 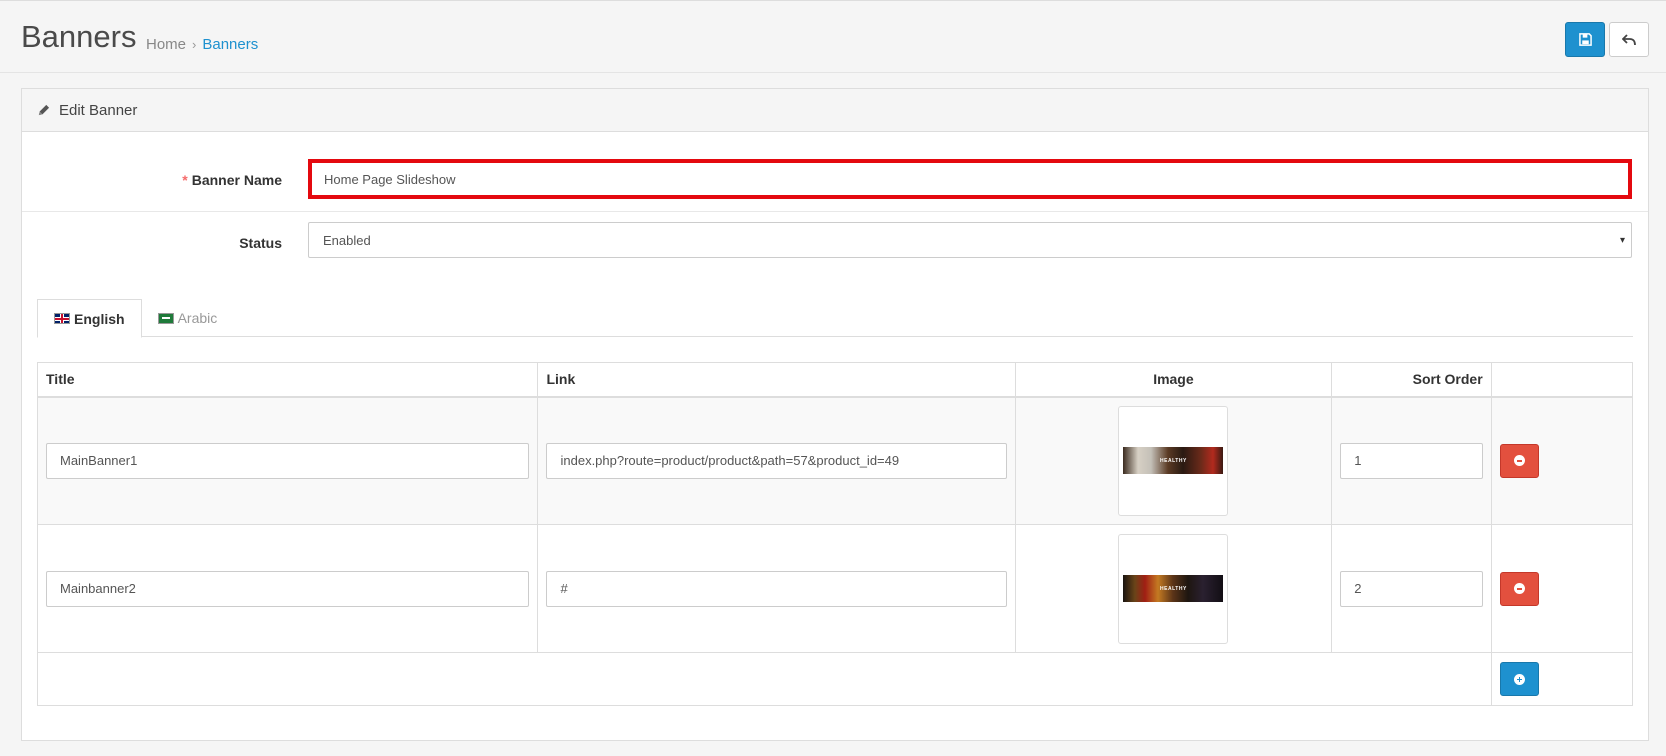 What do you see at coordinates (287, 380) in the screenshot?
I see `col-title: Title` at bounding box center [287, 380].